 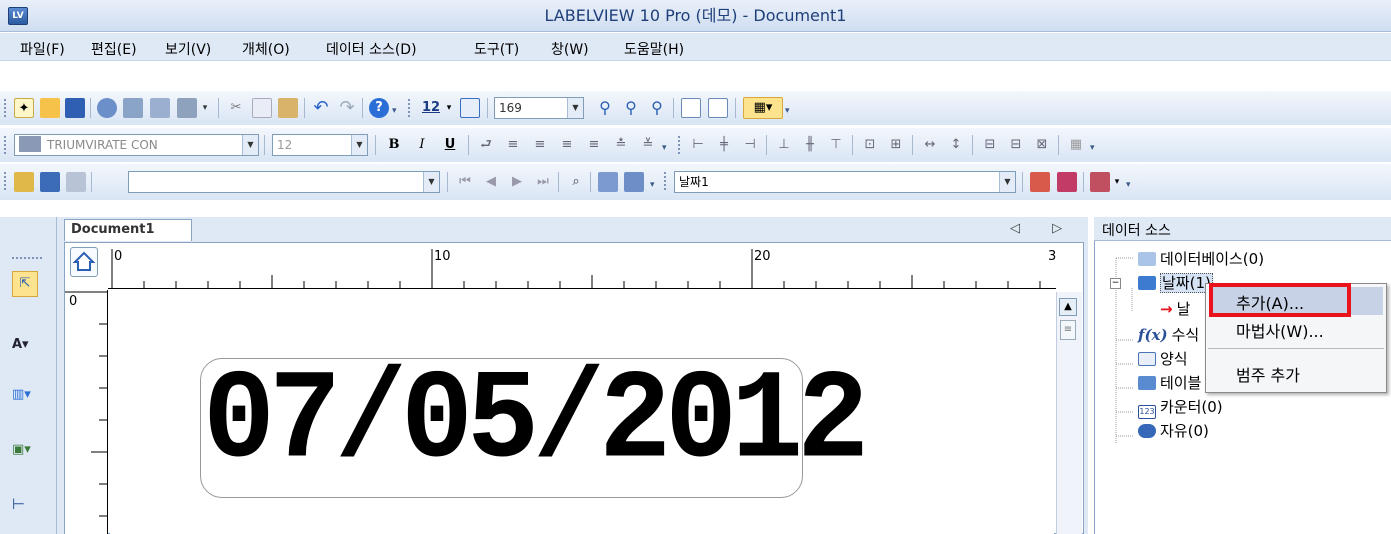 I want to click on record-select: ▼, so click(x=284, y=182).